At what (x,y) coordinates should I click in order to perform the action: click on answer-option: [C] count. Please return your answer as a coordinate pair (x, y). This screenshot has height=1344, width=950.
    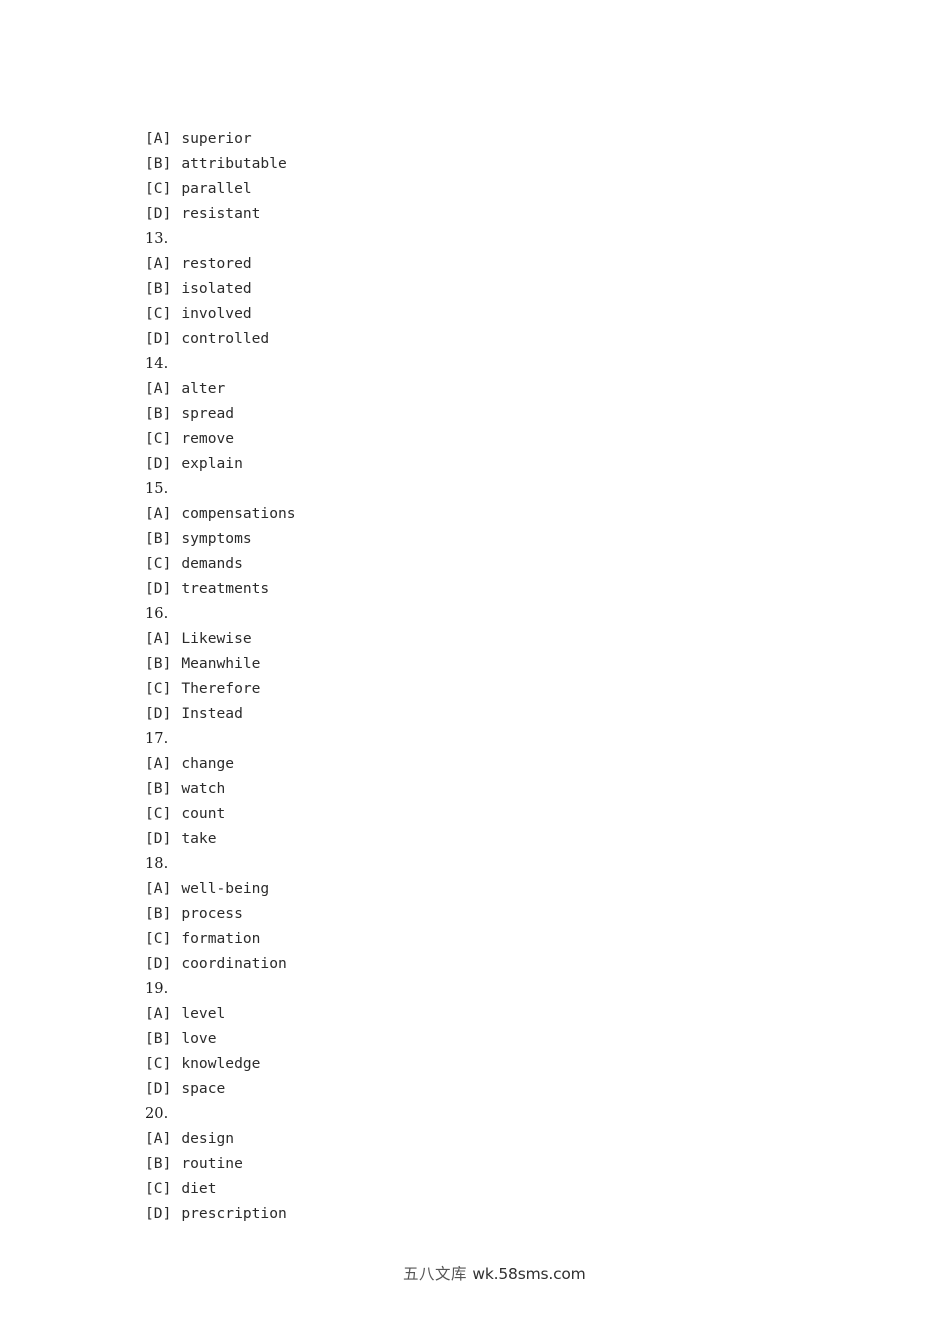
    Looking at the image, I should click on (495, 813).